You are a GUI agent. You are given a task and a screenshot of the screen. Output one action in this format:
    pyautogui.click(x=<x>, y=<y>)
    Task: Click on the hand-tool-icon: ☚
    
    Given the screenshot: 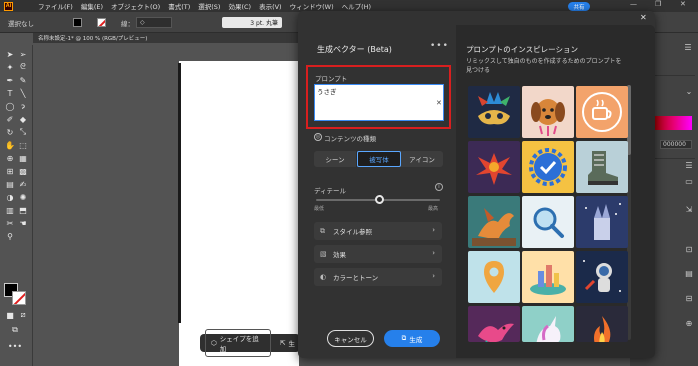 What is the action you would take?
    pyautogui.click(x=23, y=223)
    